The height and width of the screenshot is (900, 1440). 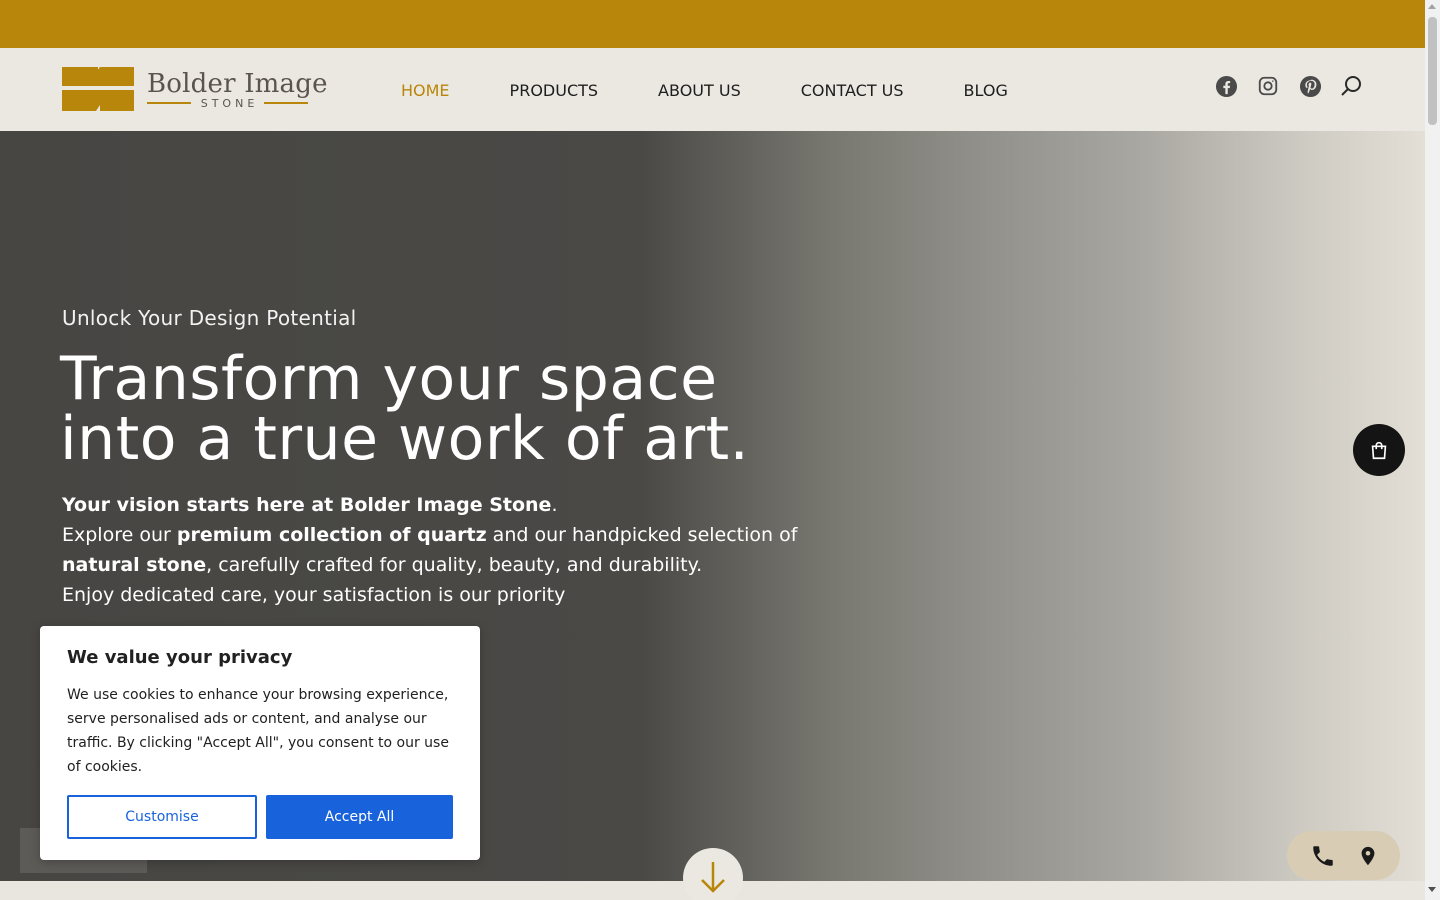 What do you see at coordinates (699, 90) in the screenshot?
I see `nav-about-us: ABOUT US` at bounding box center [699, 90].